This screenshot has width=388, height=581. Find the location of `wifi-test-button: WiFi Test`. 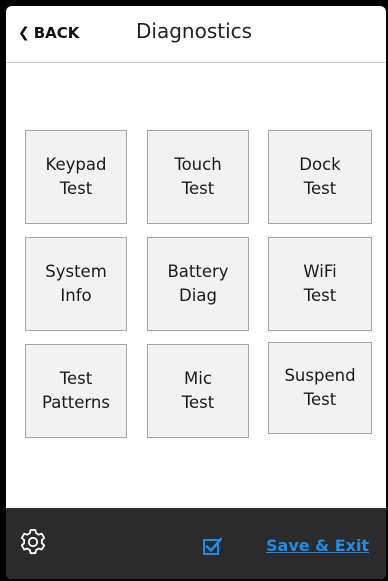

wifi-test-button: WiFi Test is located at coordinates (320, 284).